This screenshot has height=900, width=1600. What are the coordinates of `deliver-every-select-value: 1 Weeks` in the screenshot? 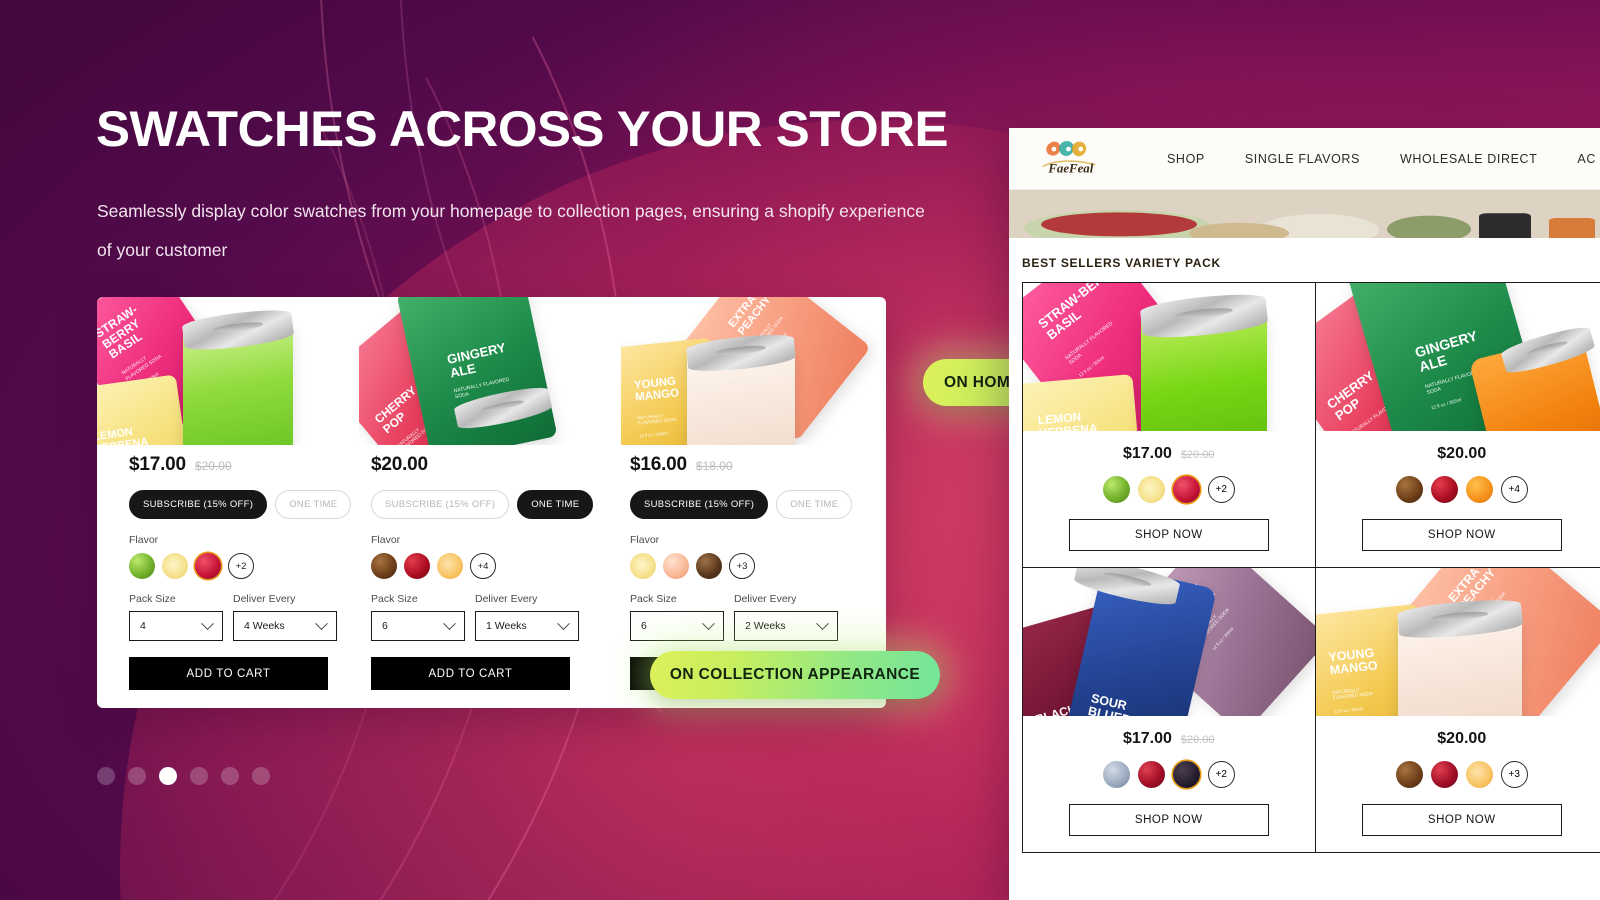 It's located at (506, 626).